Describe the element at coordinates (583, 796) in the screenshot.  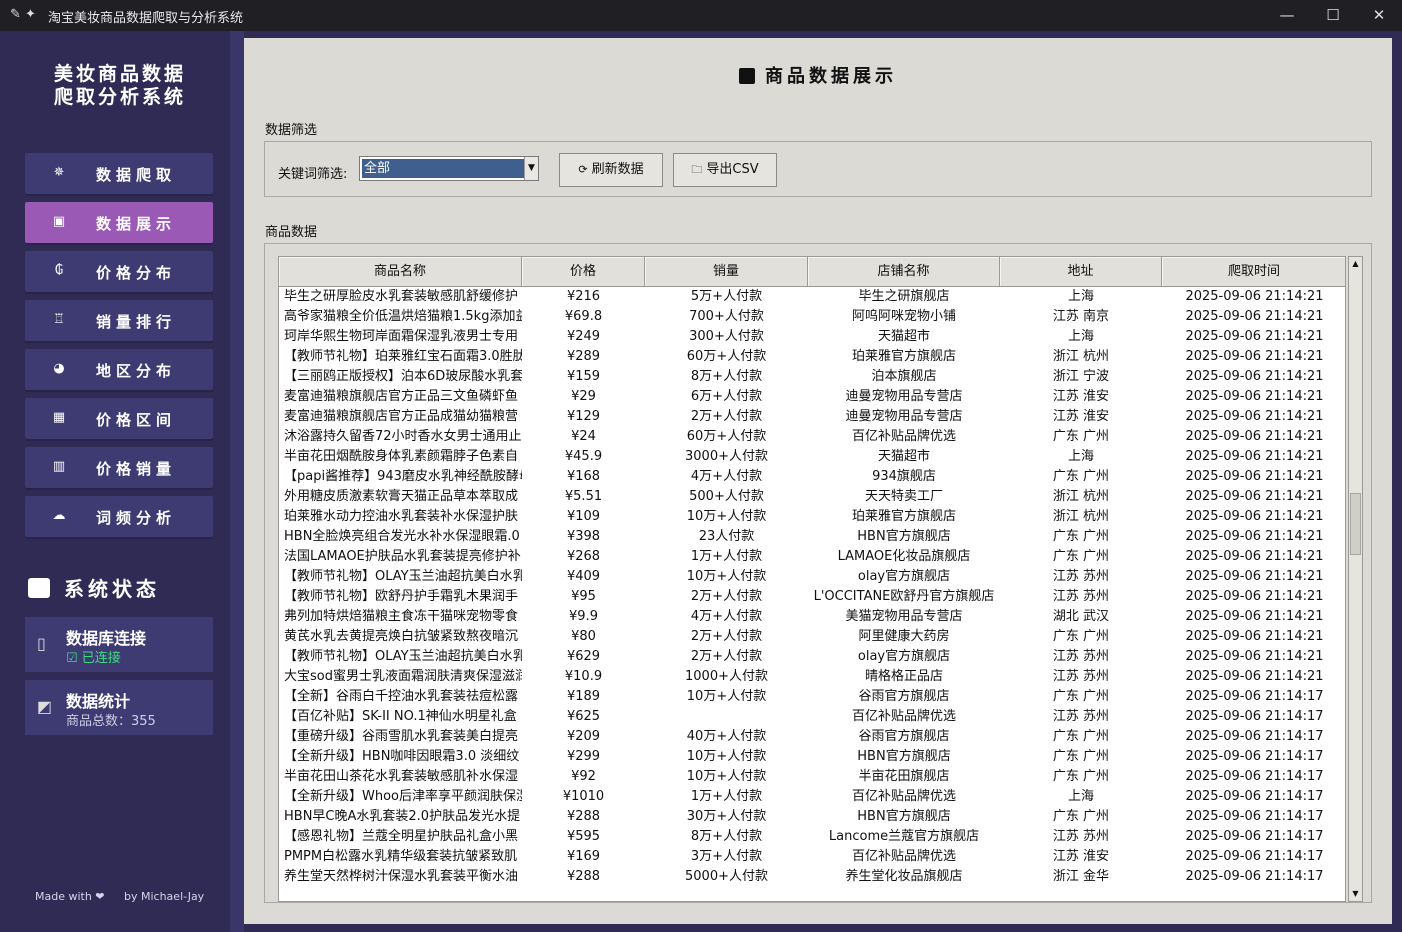
I see `table-cell: ¥1010` at that location.